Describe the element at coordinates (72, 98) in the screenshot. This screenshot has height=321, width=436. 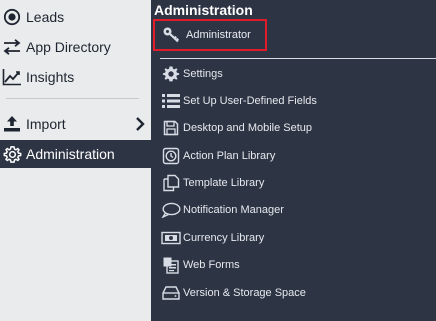
I see `sidebar-divider` at that location.